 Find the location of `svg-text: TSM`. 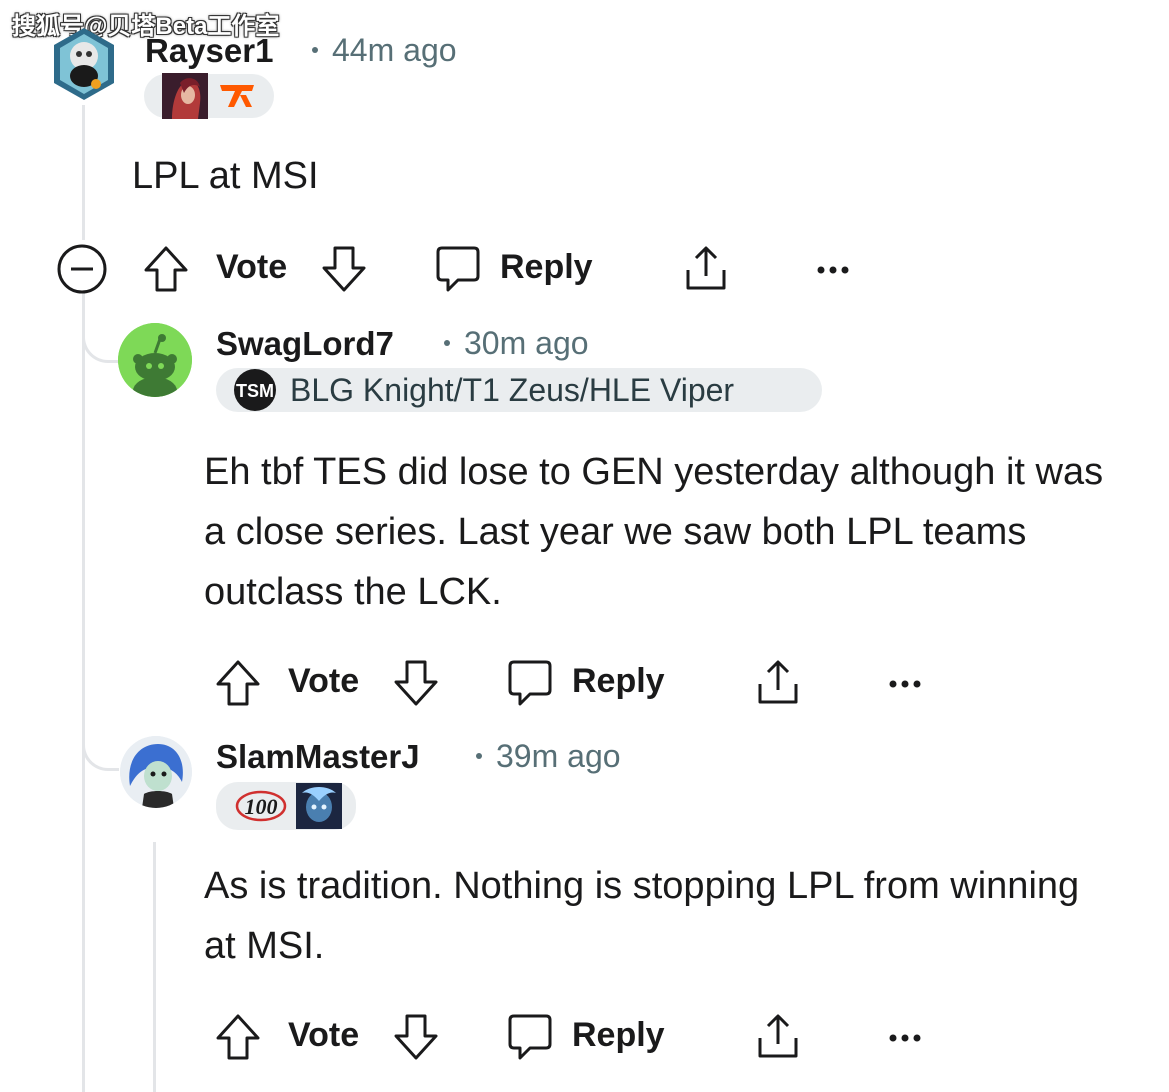

svg-text: TSM is located at coordinates (255, 391).